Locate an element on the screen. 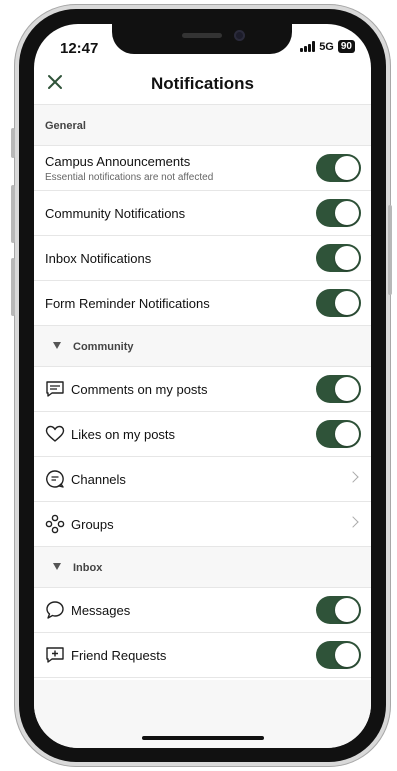 The height and width of the screenshot is (771, 397). signal-icon is located at coordinates (308, 46).